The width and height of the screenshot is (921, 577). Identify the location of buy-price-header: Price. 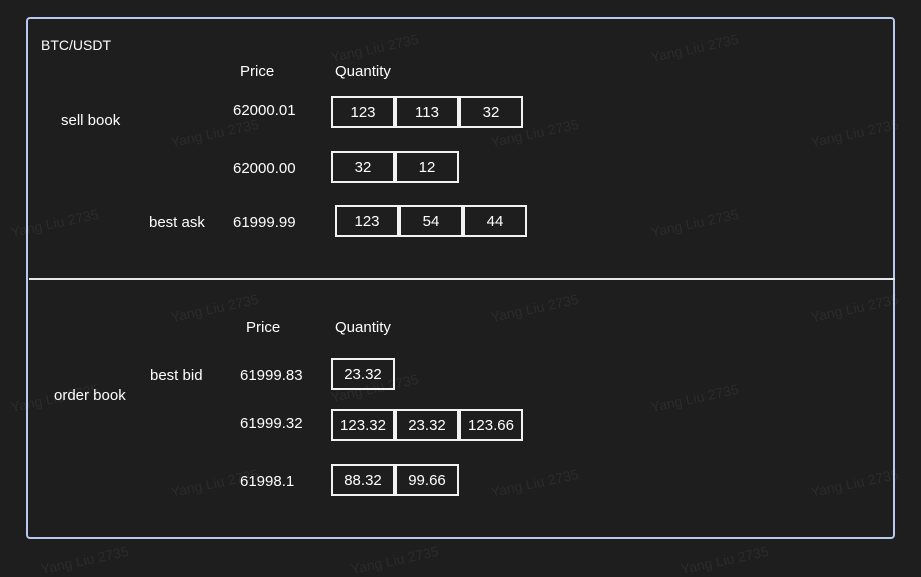
(263, 327).